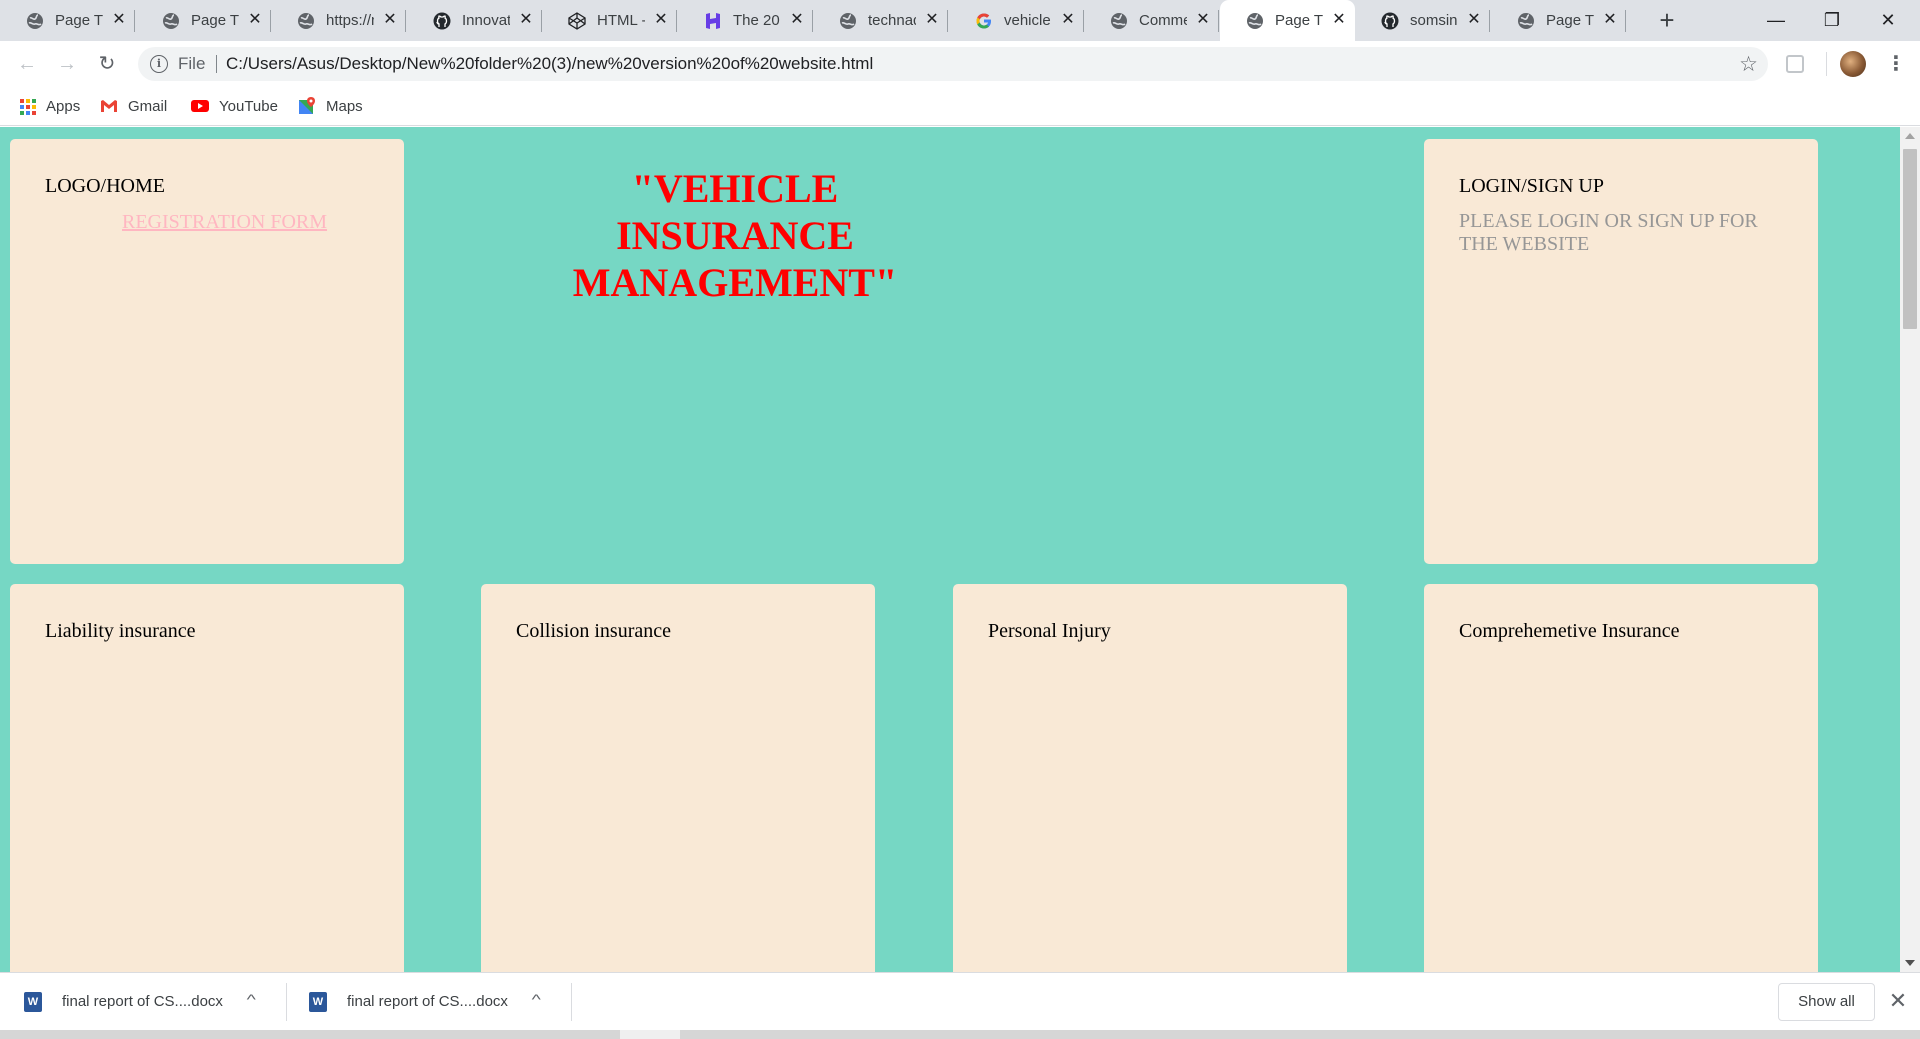  What do you see at coordinates (1826, 64) in the screenshot?
I see `toolbar-divider` at bounding box center [1826, 64].